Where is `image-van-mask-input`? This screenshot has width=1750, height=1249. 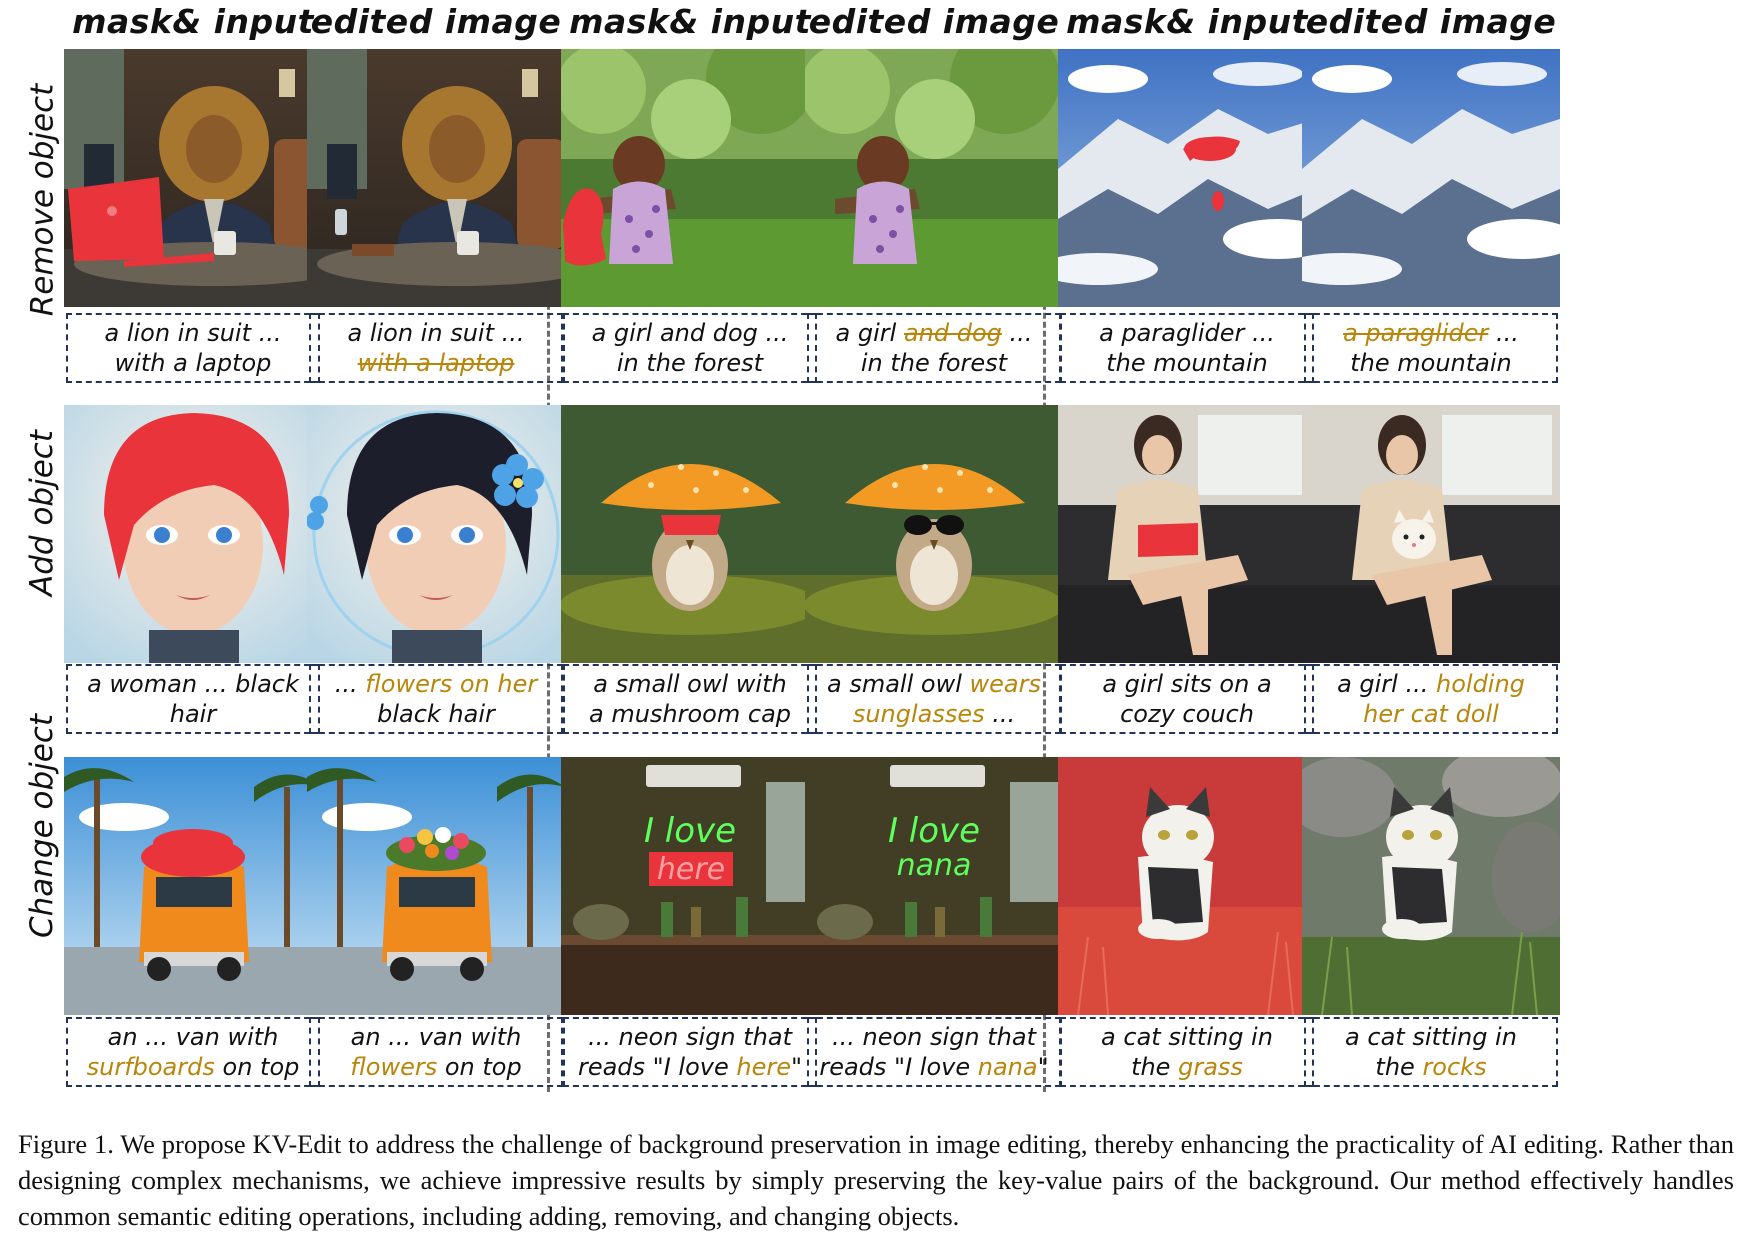
image-van-mask-input is located at coordinates (193, 886).